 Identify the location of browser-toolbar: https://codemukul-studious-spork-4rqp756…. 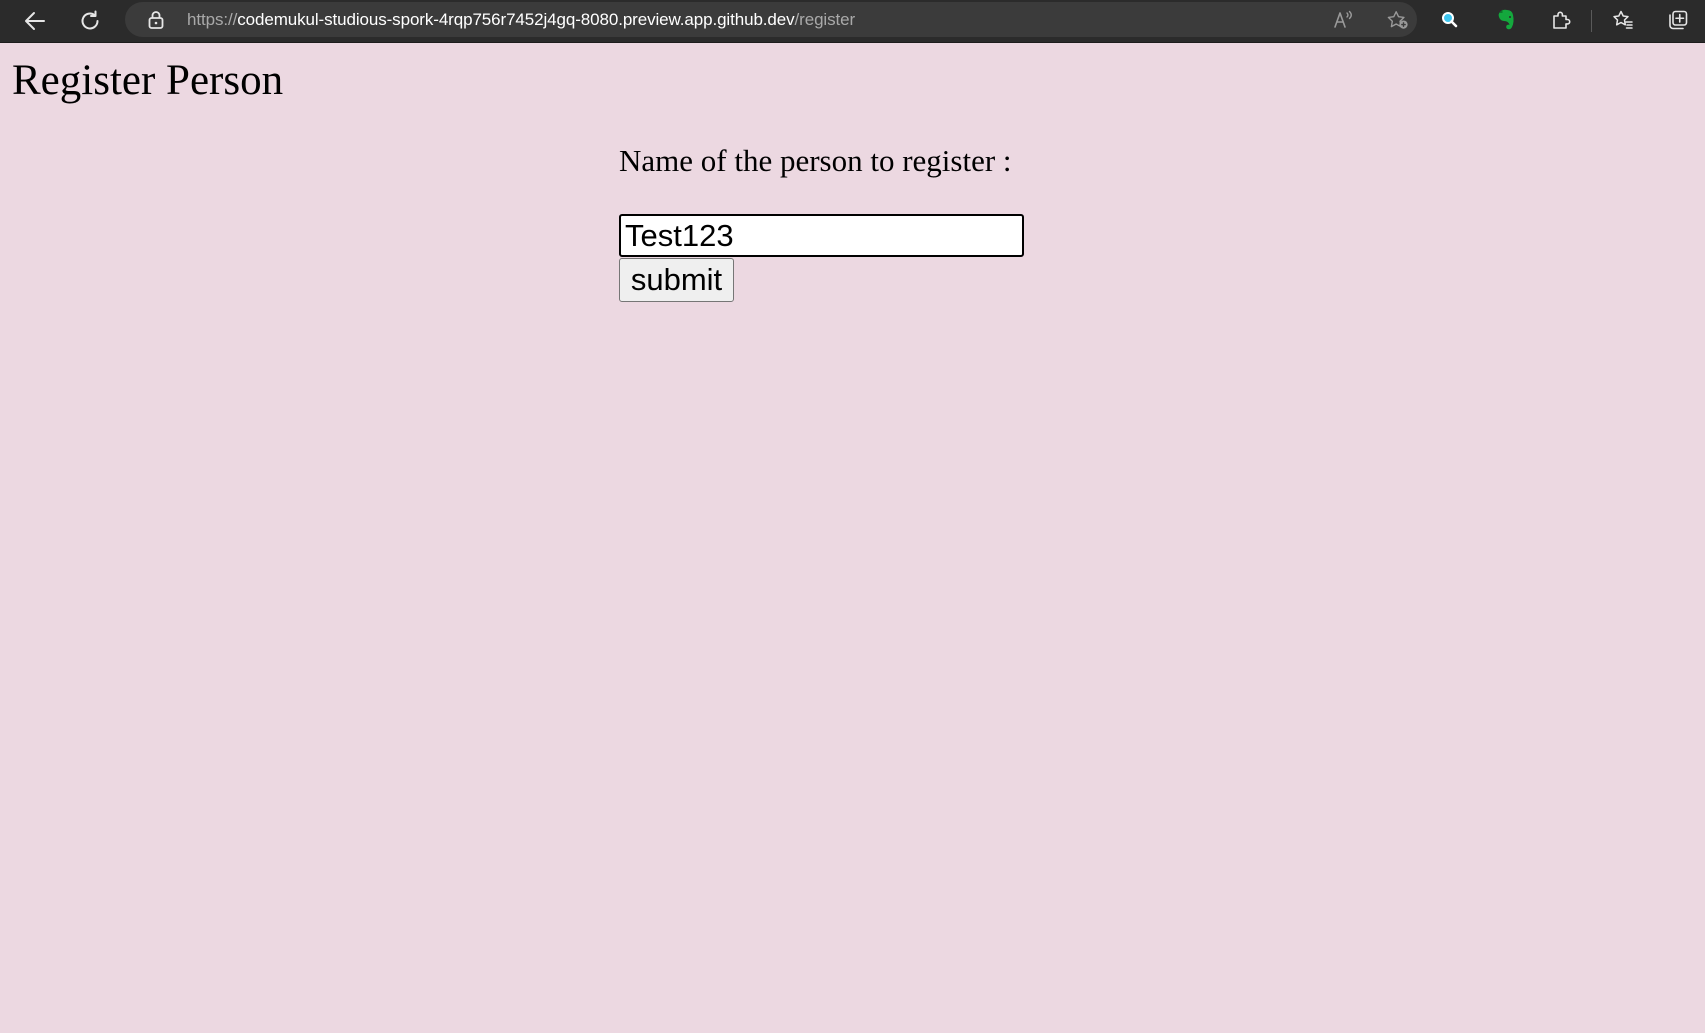
(852, 21).